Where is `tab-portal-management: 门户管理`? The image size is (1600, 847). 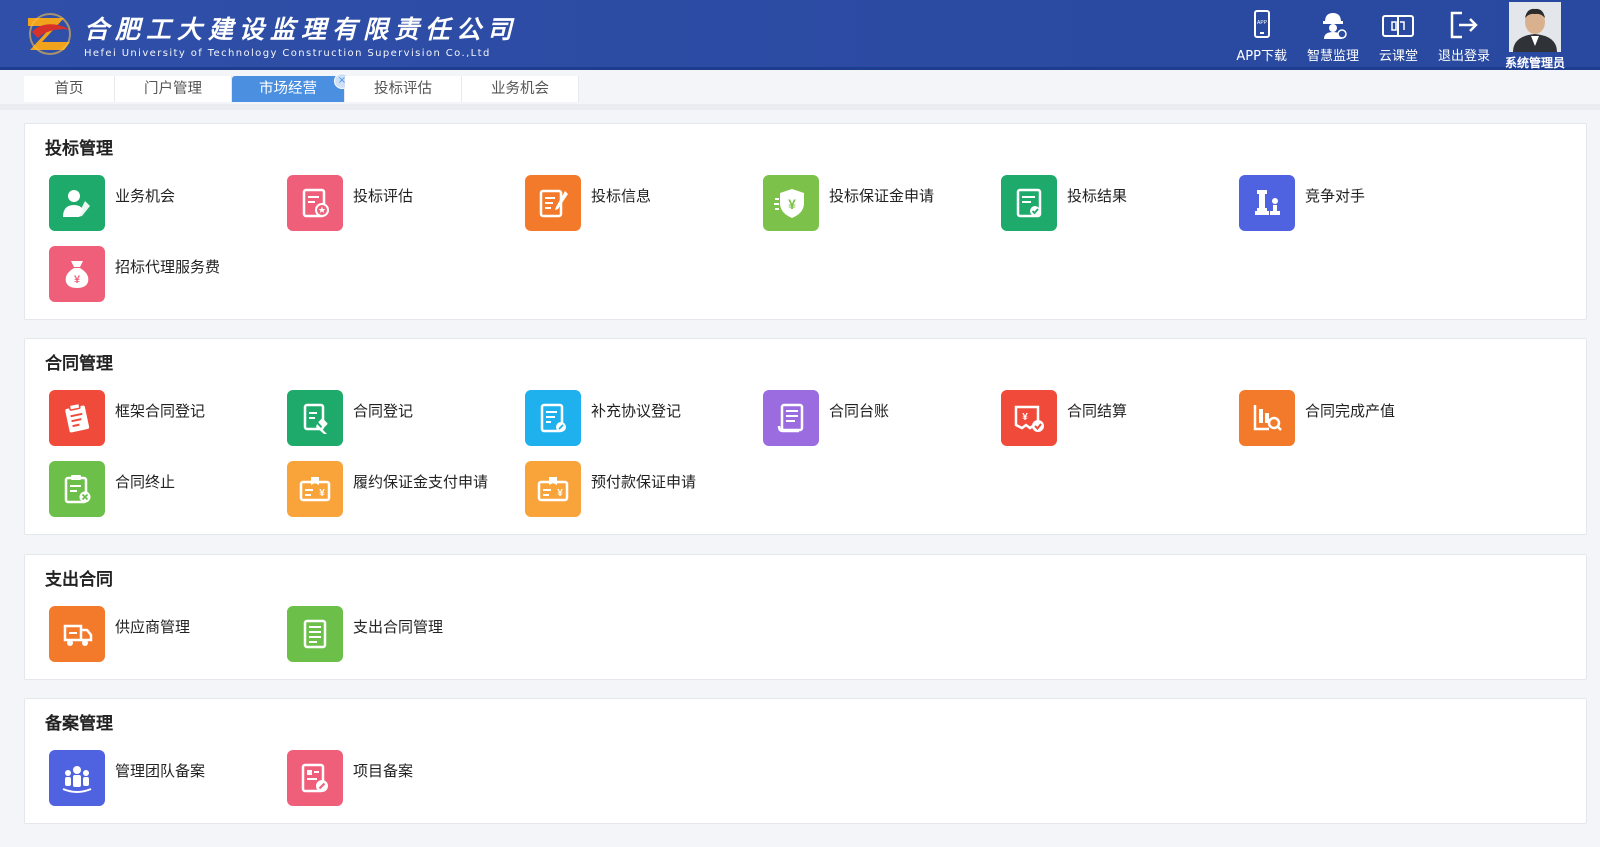
tab-portal-management: 门户管理 is located at coordinates (173, 89).